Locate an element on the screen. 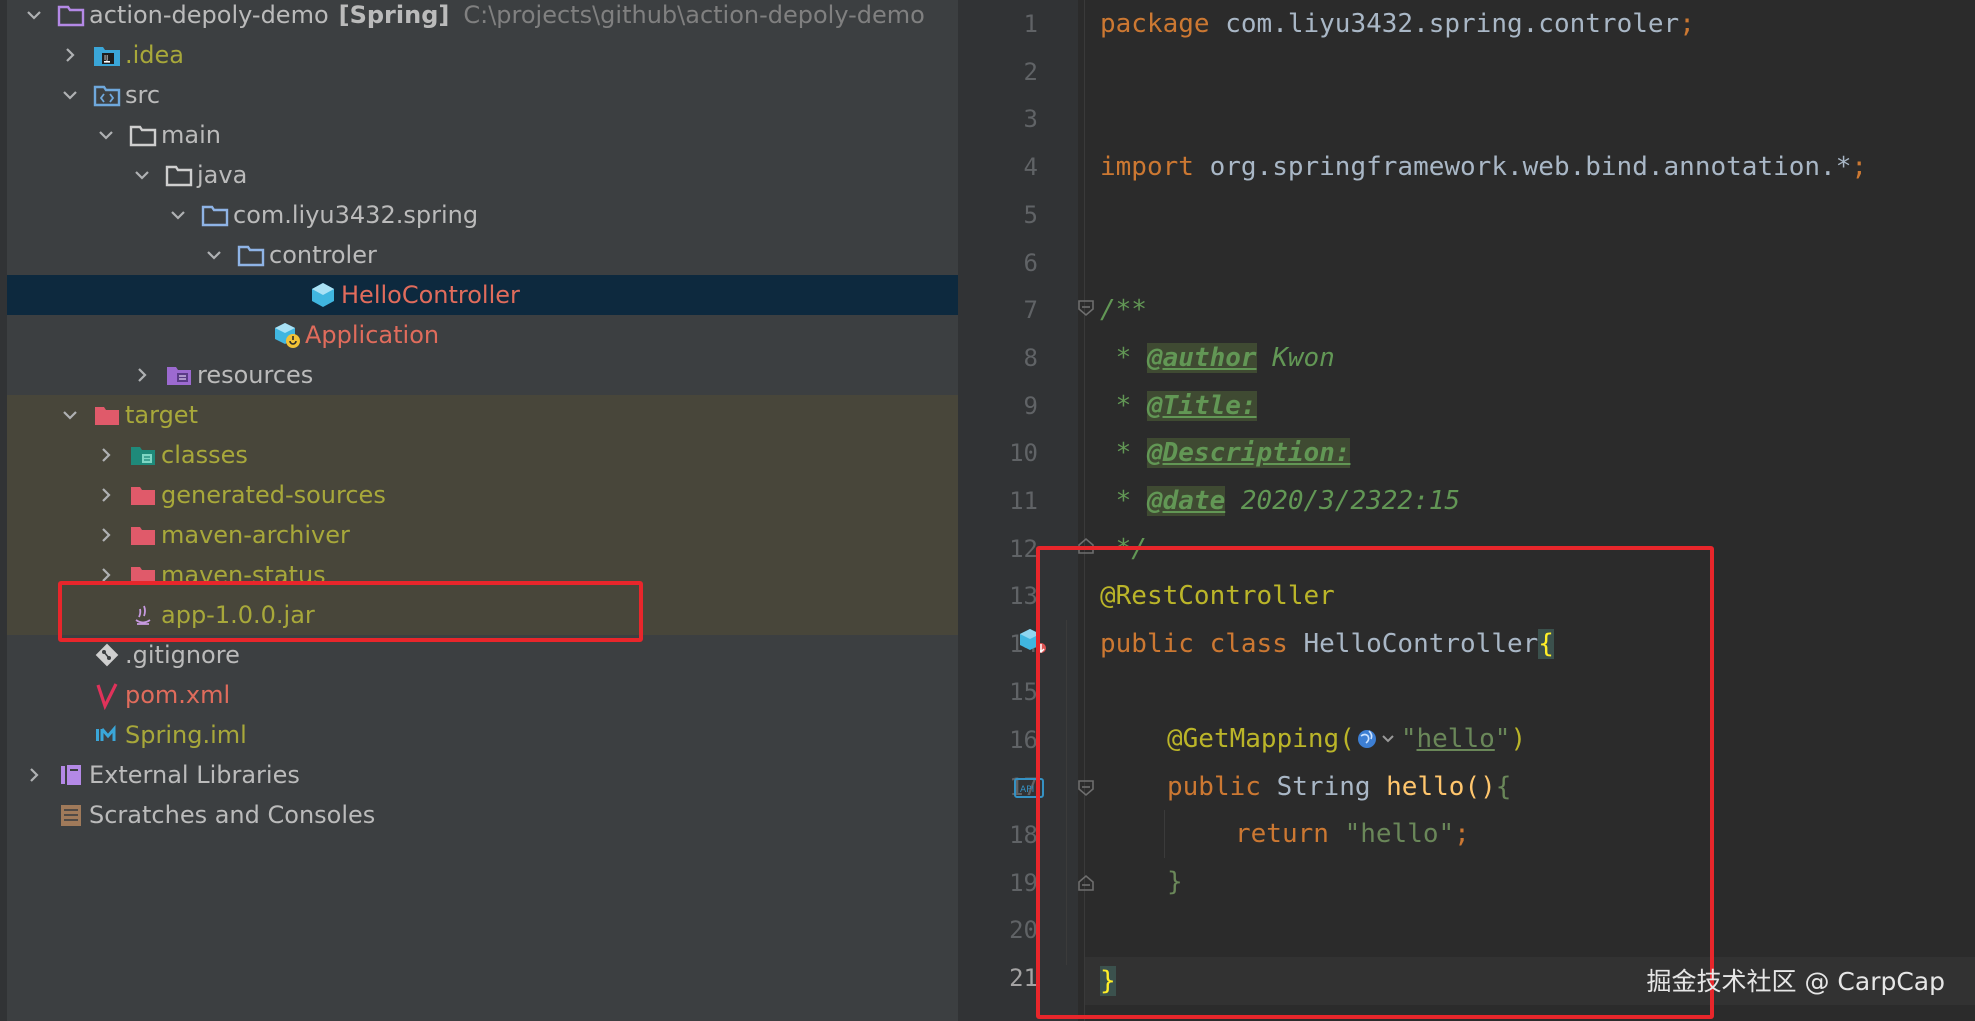 Image resolution: width=1975 pixels, height=1021 pixels. code-line-8: * @author Kwon is located at coordinates (1217, 358).